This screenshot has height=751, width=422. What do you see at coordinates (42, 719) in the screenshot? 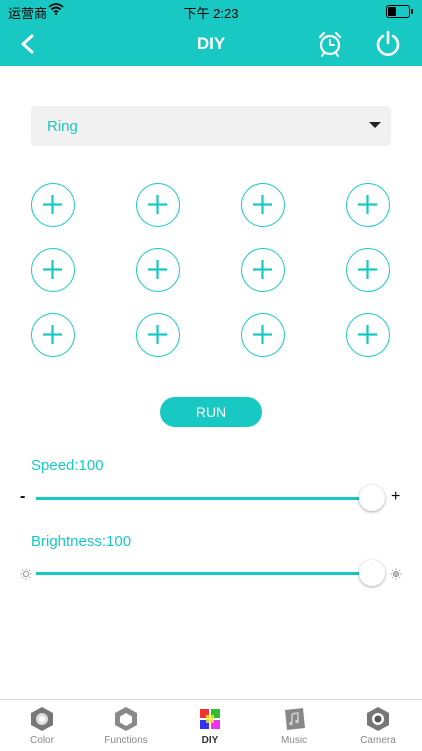
I see `color-icon` at bounding box center [42, 719].